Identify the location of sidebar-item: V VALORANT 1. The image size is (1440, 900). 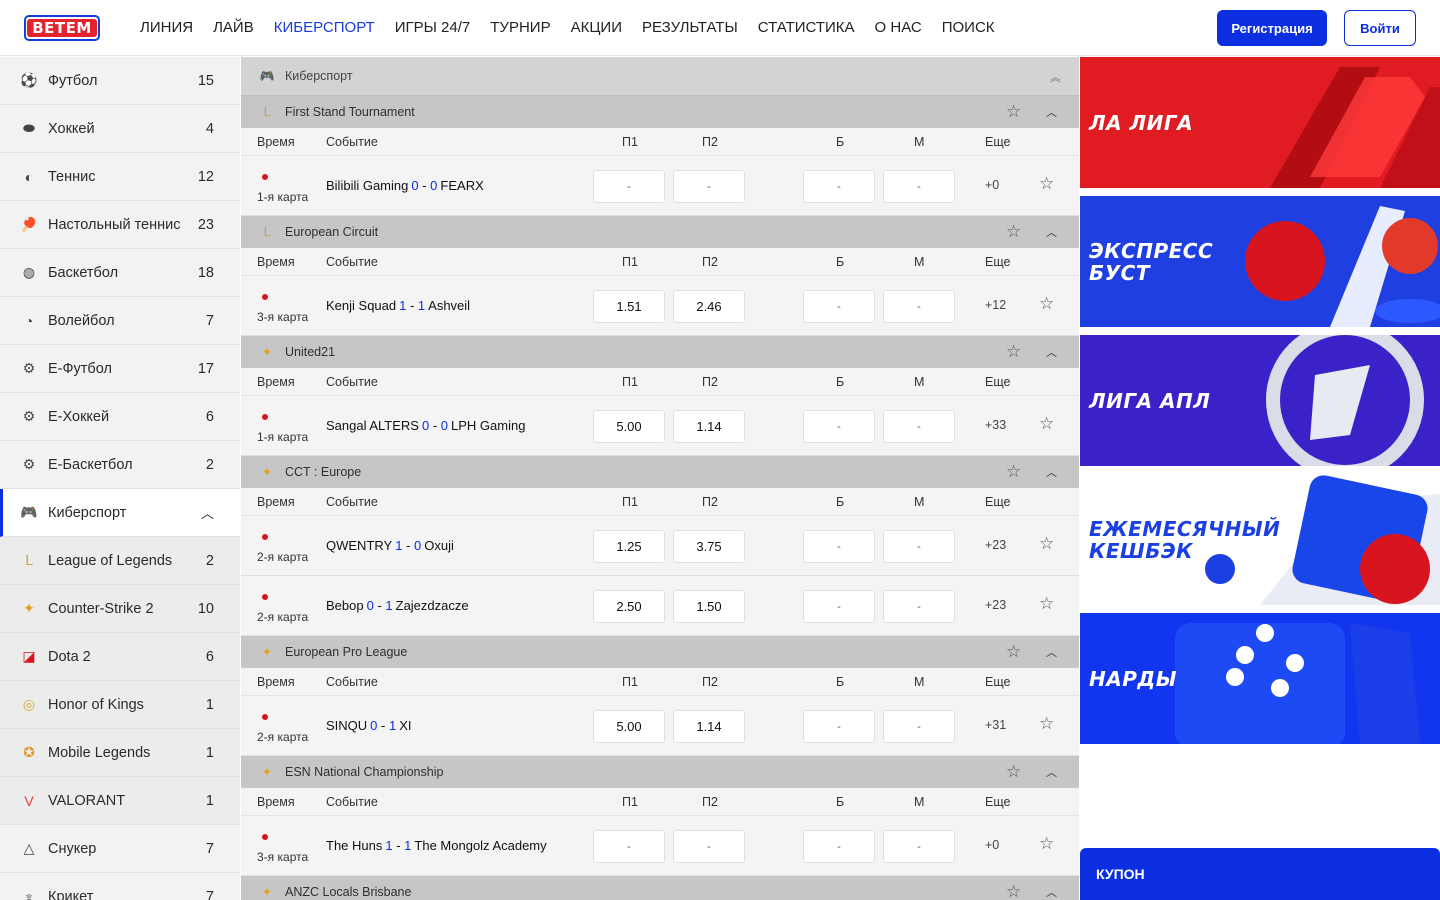
(120, 801).